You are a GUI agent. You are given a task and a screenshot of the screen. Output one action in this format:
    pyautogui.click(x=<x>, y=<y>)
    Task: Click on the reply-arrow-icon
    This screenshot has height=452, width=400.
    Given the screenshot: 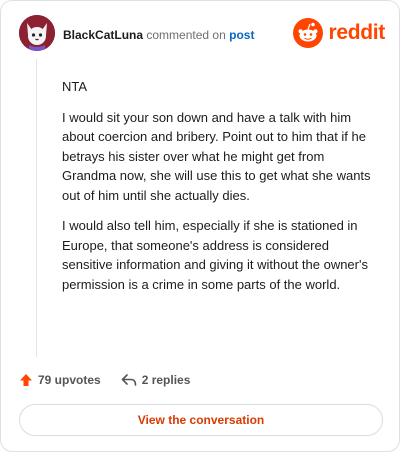 What is the action you would take?
    pyautogui.click(x=129, y=380)
    